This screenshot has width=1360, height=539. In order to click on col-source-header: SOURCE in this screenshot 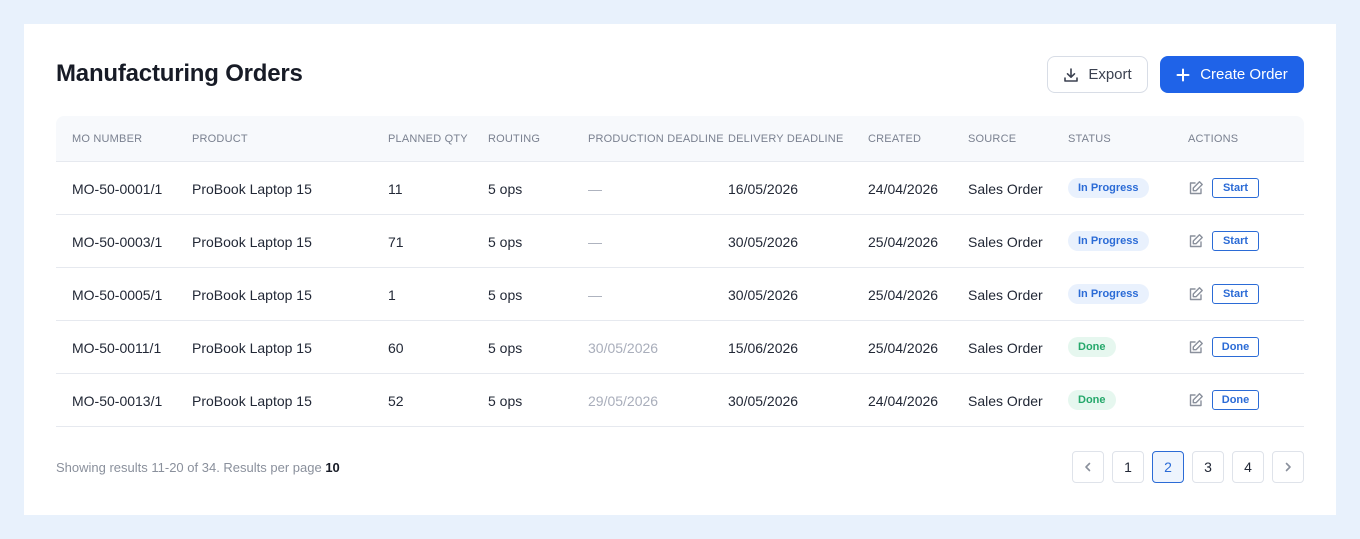, I will do `click(992, 139)`.